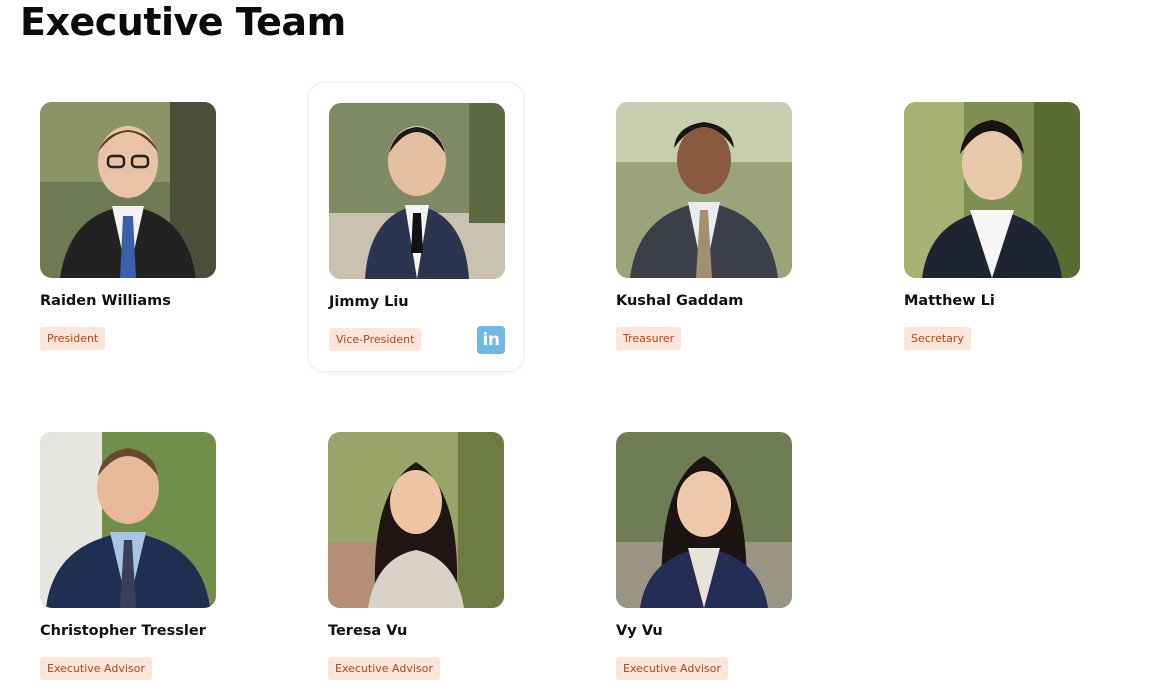  I want to click on member-name: Kushal Gaddam, so click(680, 301).